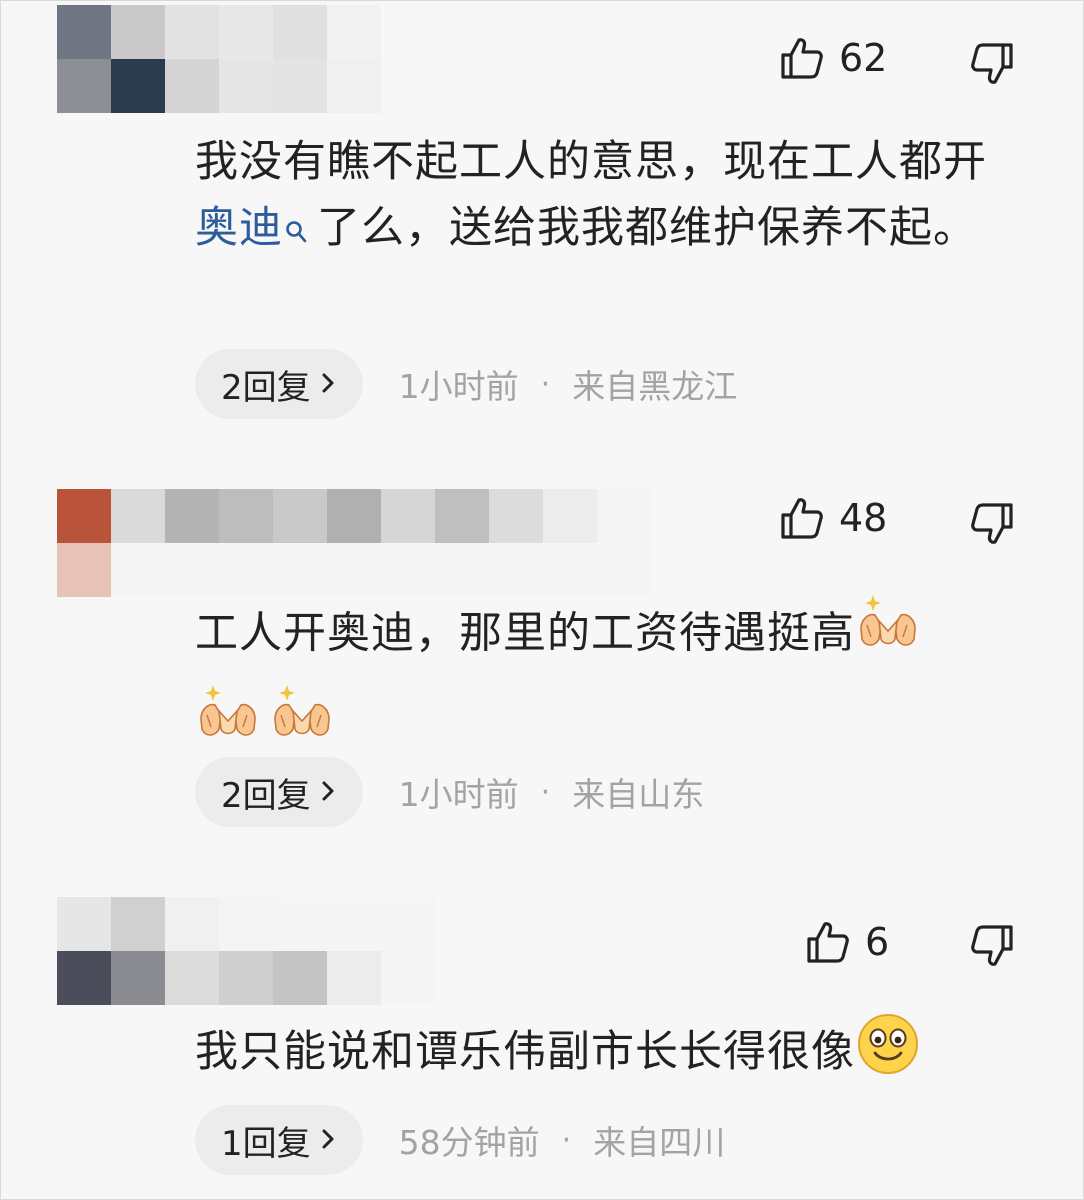  I want to click on comment-text: 工人开奥迪，那里的工资待遇挺高, so click(610, 681).